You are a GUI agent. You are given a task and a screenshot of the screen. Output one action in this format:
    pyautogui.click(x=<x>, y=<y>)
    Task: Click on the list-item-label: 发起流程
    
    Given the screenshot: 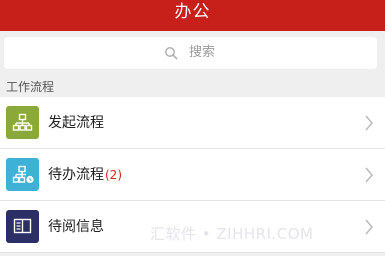 What is the action you would take?
    pyautogui.click(x=76, y=123)
    